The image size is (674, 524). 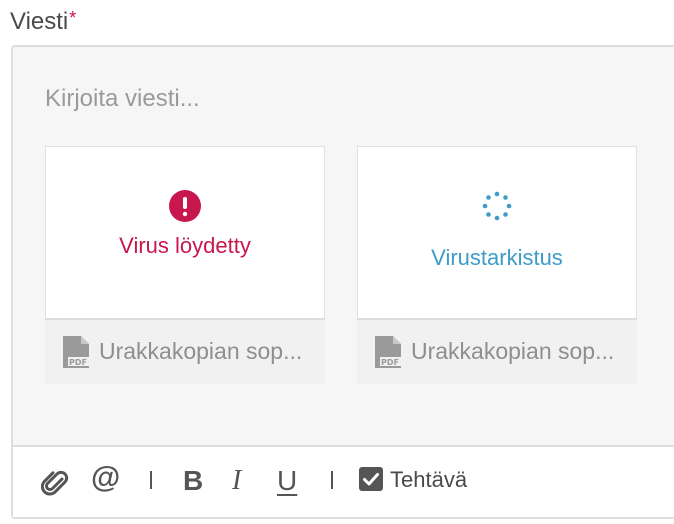 I want to click on required-mark: *, so click(x=73, y=18).